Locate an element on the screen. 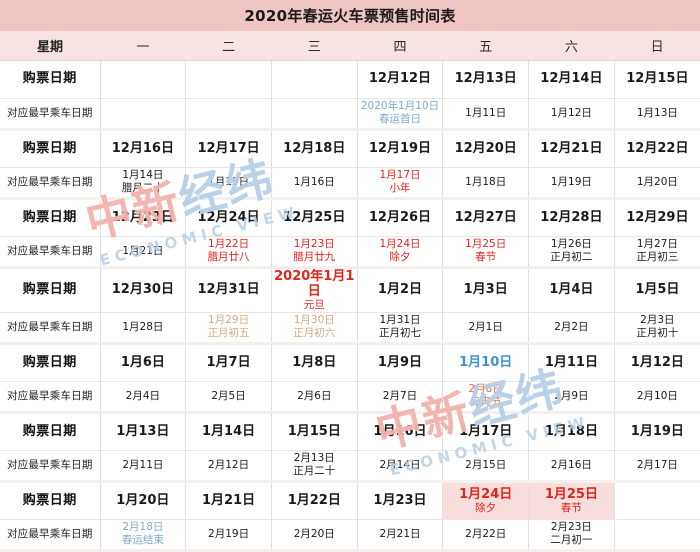 This screenshot has width=700, height=552. buy-date-cell: 1月4日 is located at coordinates (571, 290).